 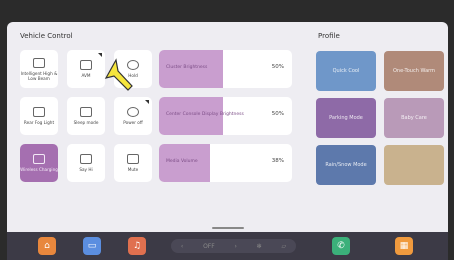 What do you see at coordinates (187, 67) in the screenshot?
I see `slider-label: Cluster Brightness` at bounding box center [187, 67].